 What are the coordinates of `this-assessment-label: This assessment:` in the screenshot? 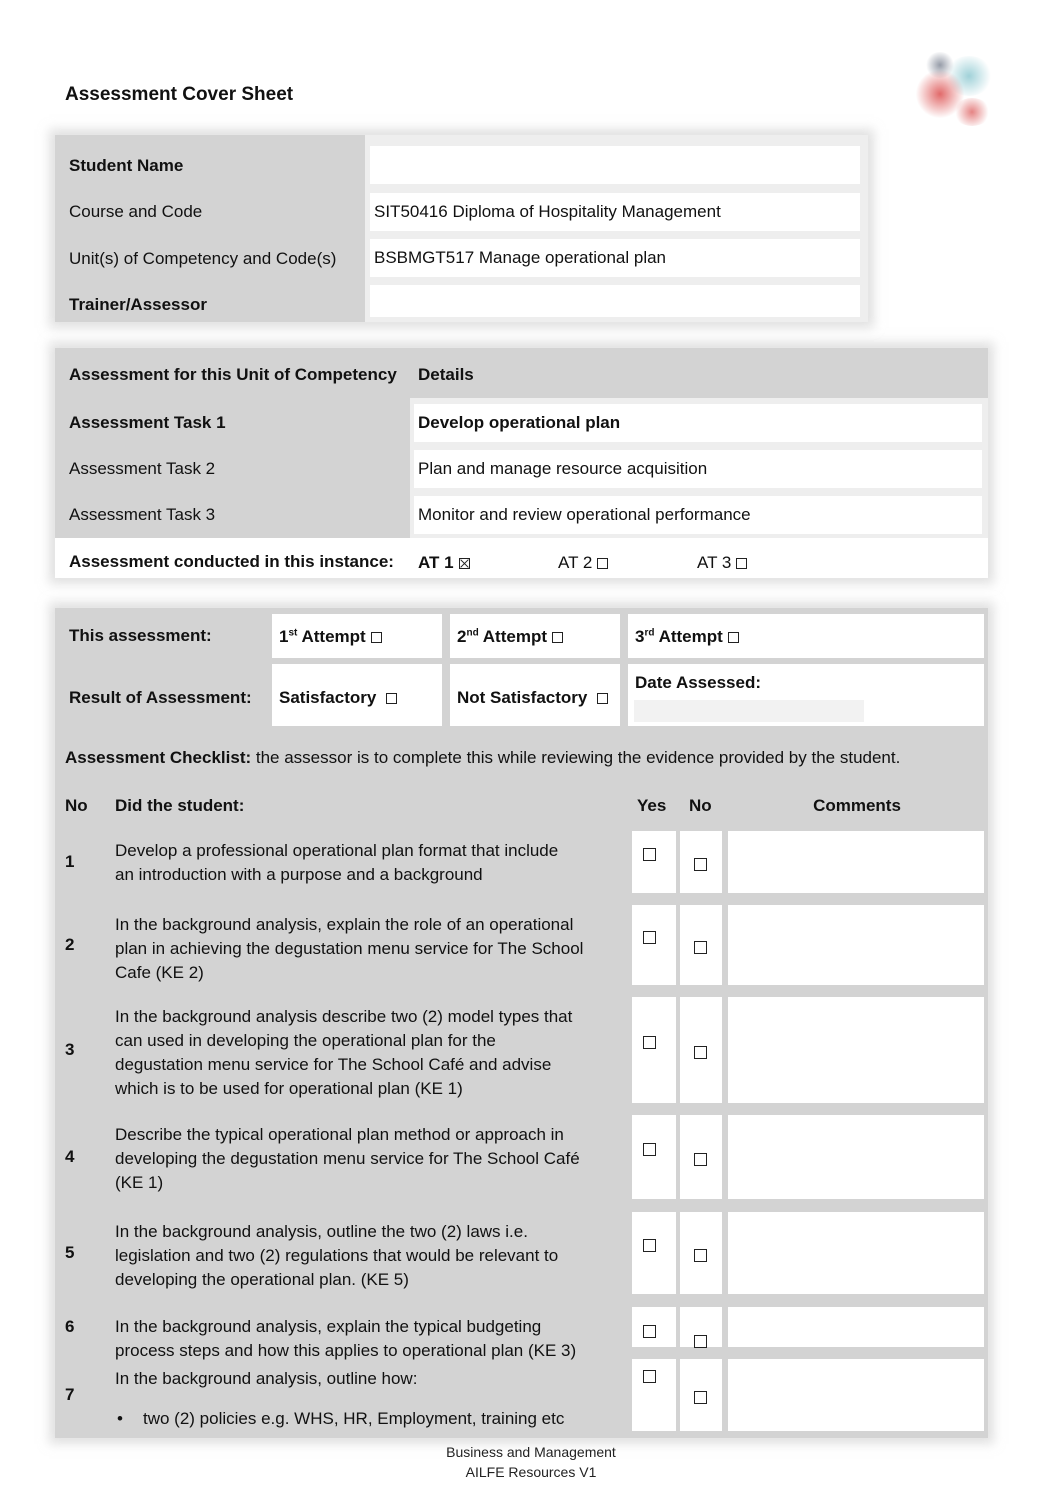 It's located at (140, 635).